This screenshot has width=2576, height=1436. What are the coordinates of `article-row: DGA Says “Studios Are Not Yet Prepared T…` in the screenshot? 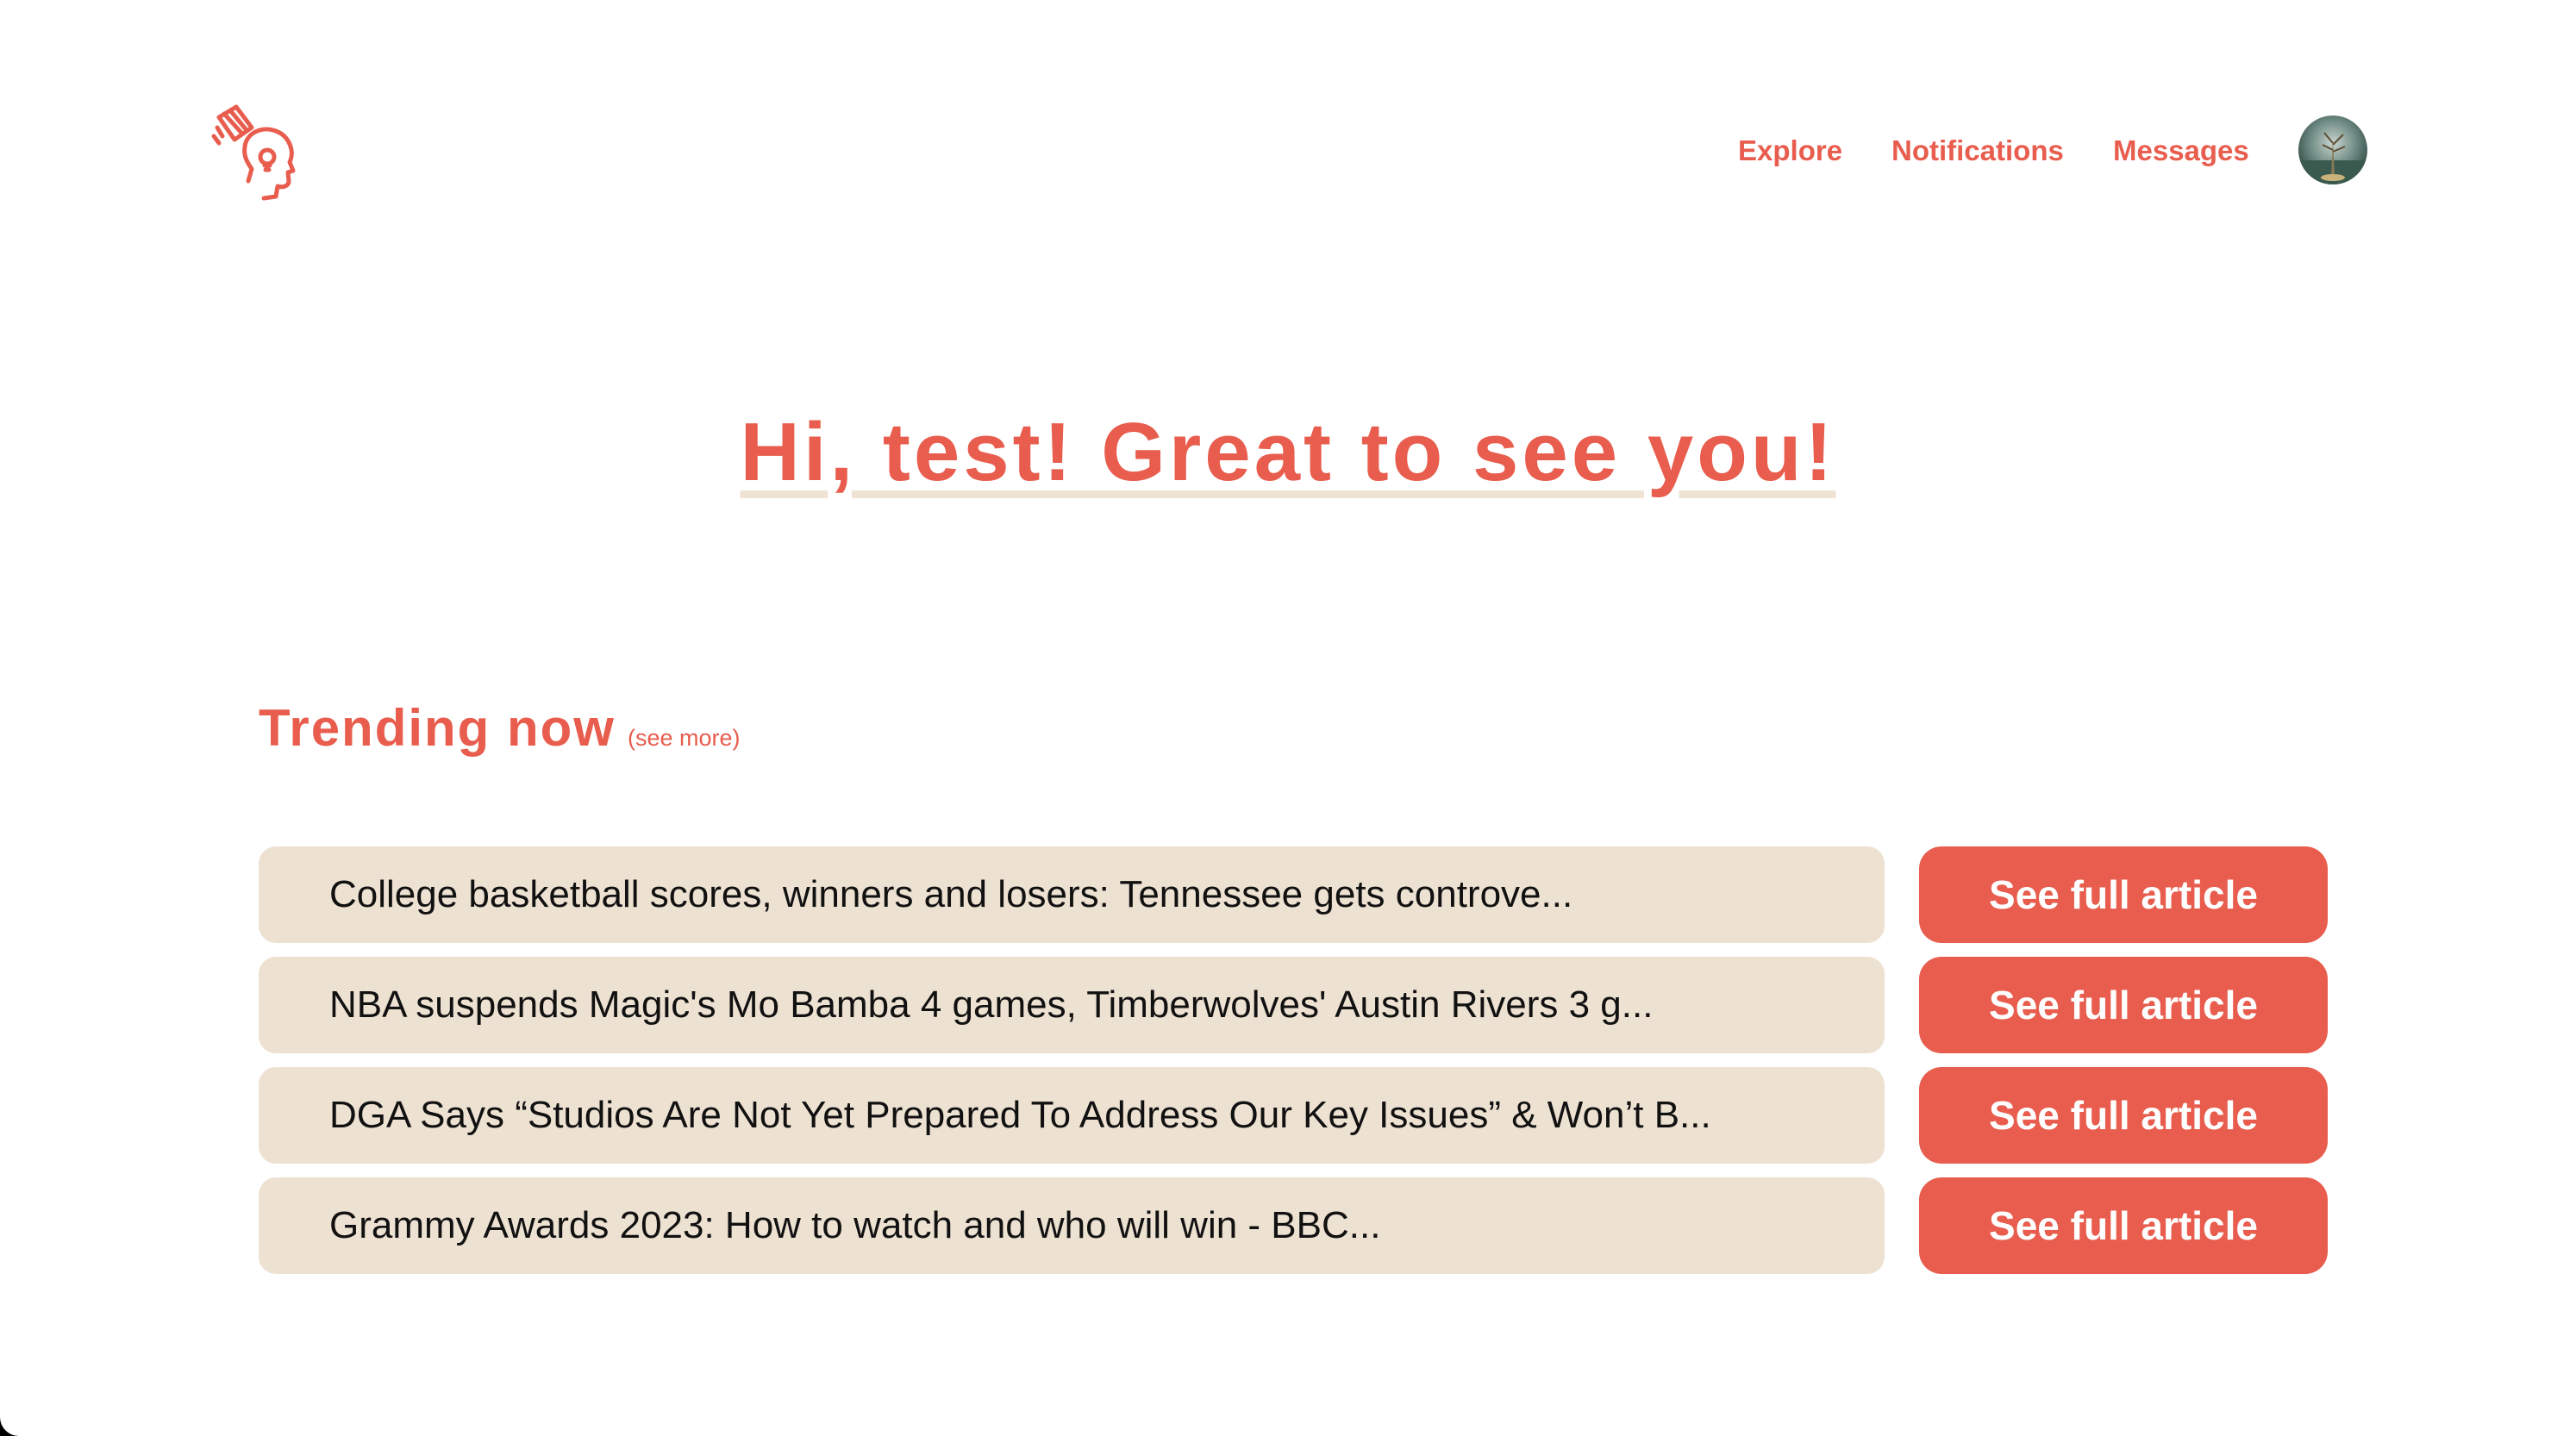 It's located at (1293, 1115).